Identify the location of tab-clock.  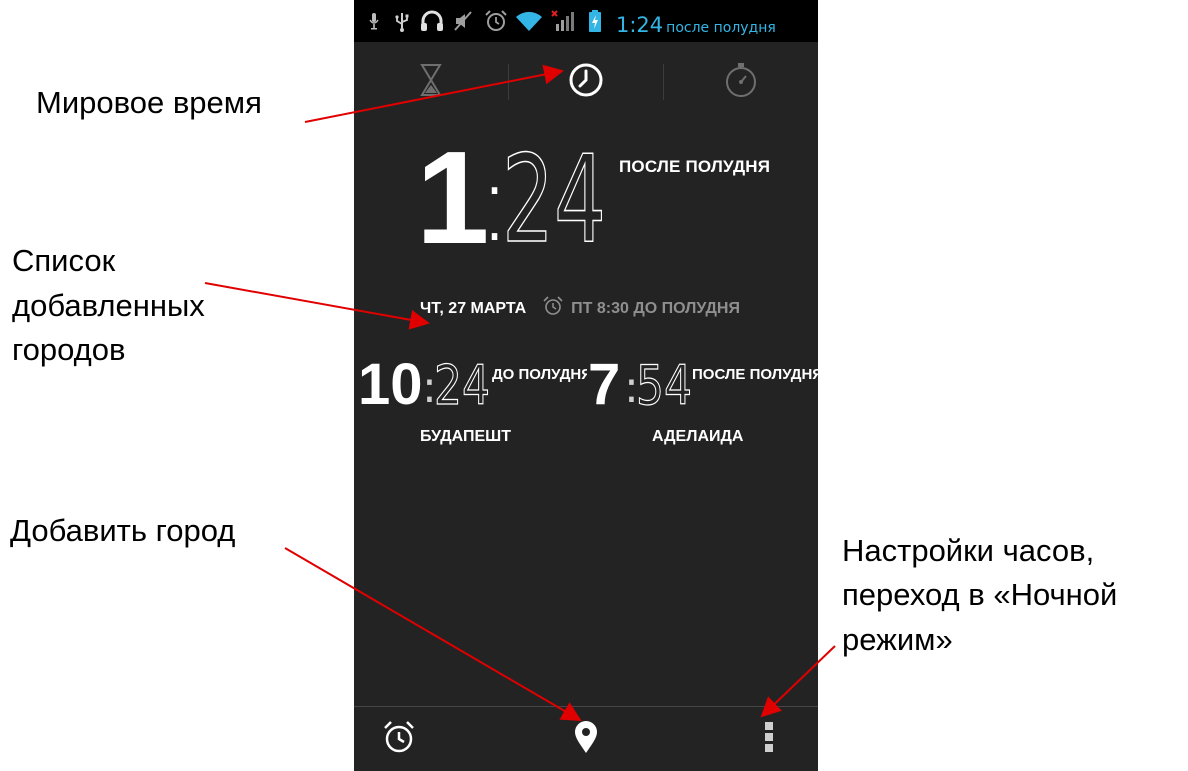
(586, 82).